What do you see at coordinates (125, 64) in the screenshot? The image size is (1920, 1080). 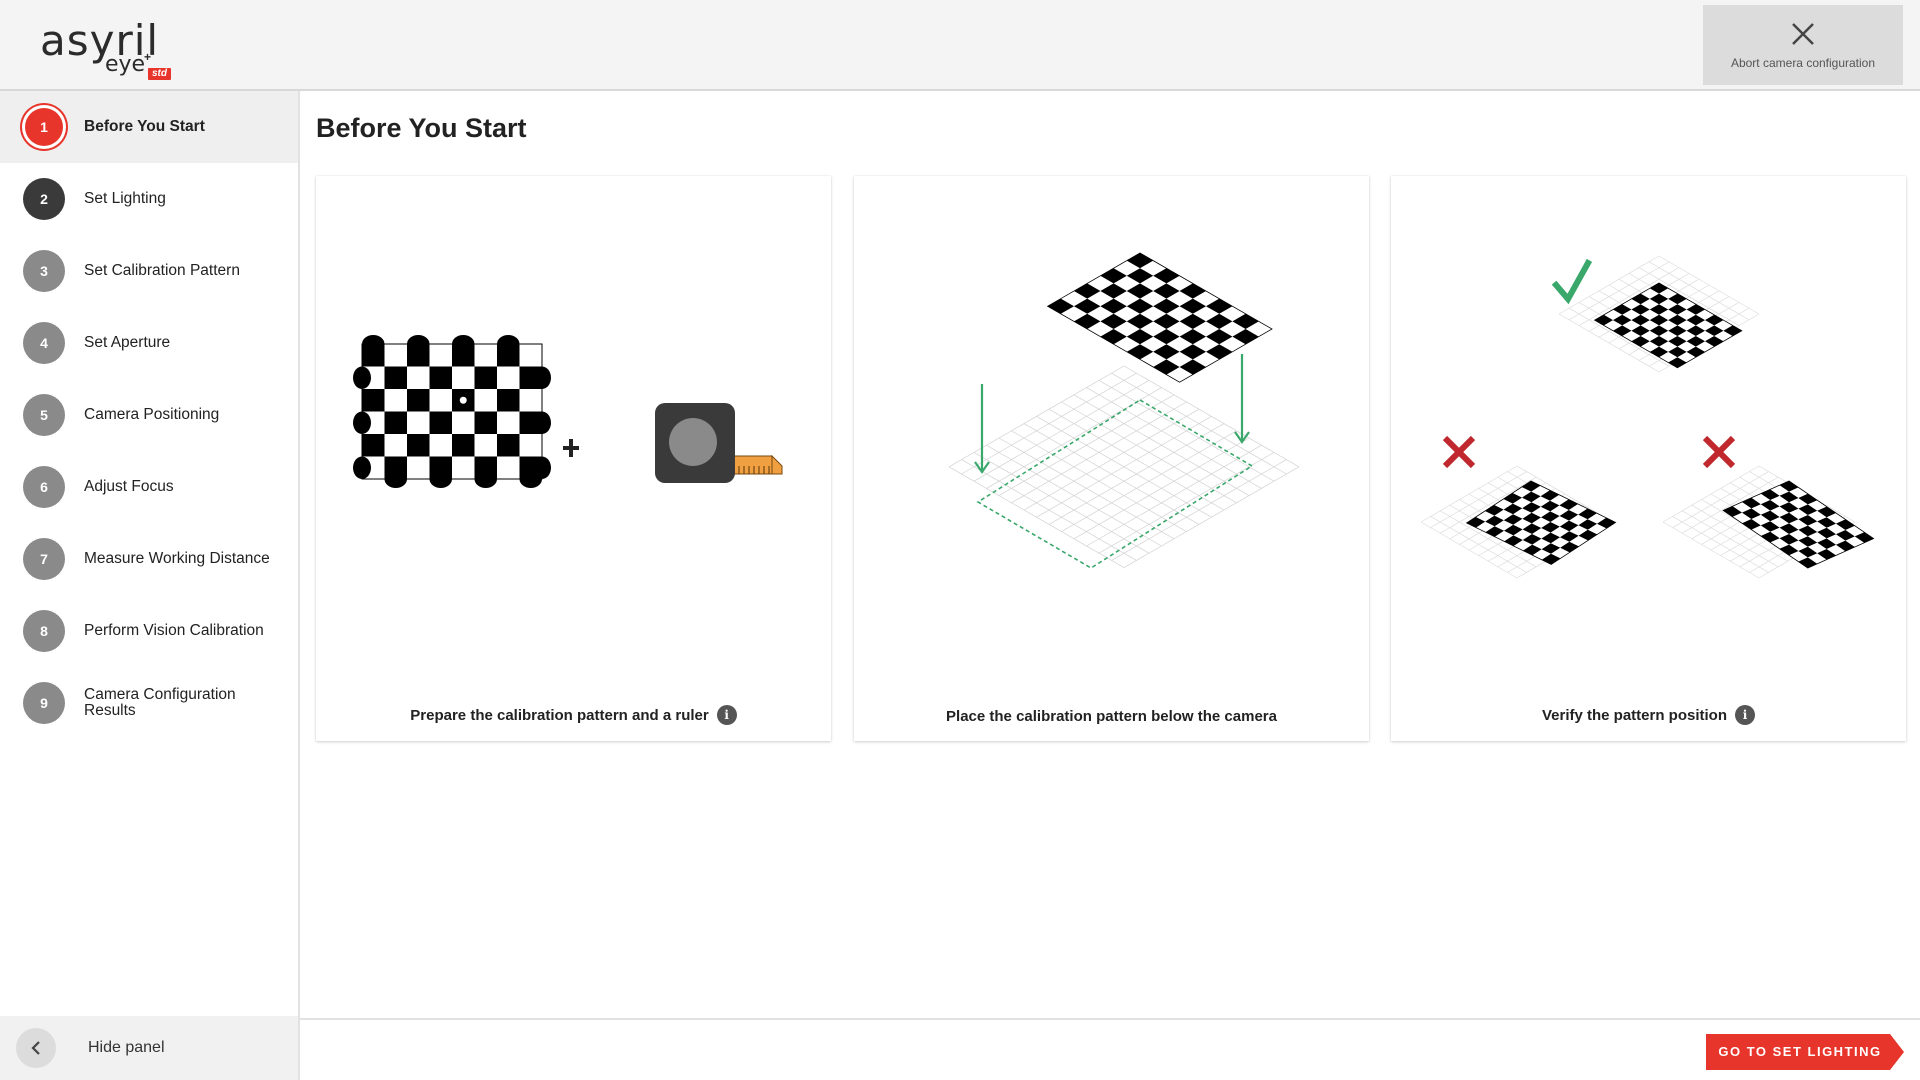 I see `logo-sub: eye` at bounding box center [125, 64].